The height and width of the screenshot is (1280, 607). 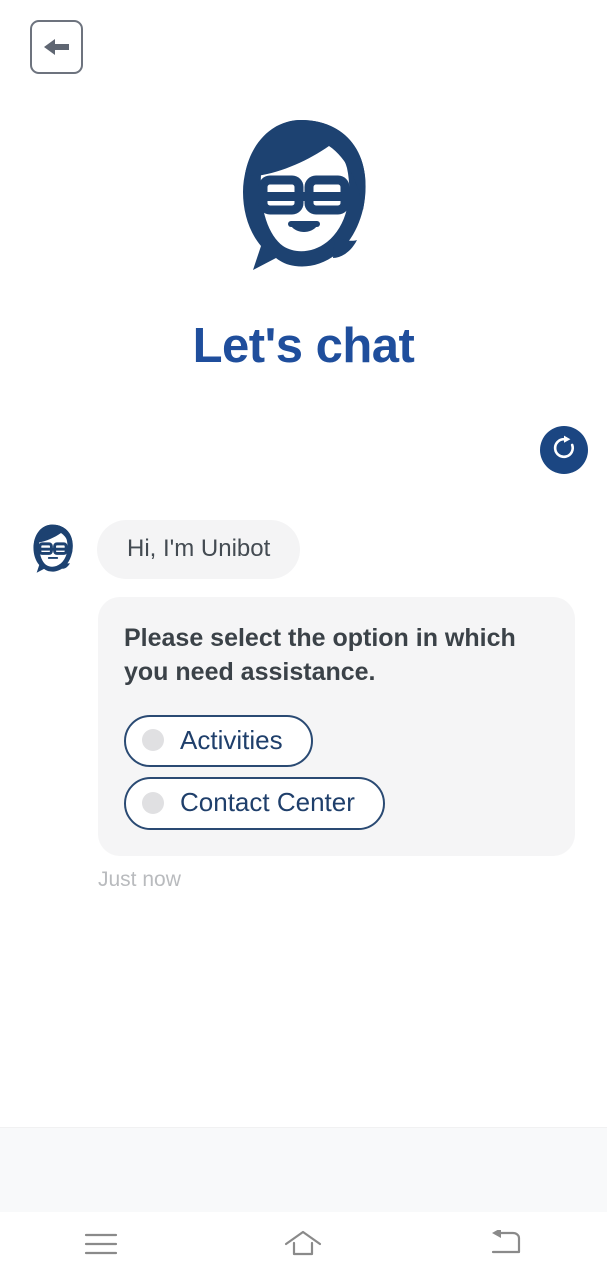 I want to click on refresh-icon, so click(x=564, y=450).